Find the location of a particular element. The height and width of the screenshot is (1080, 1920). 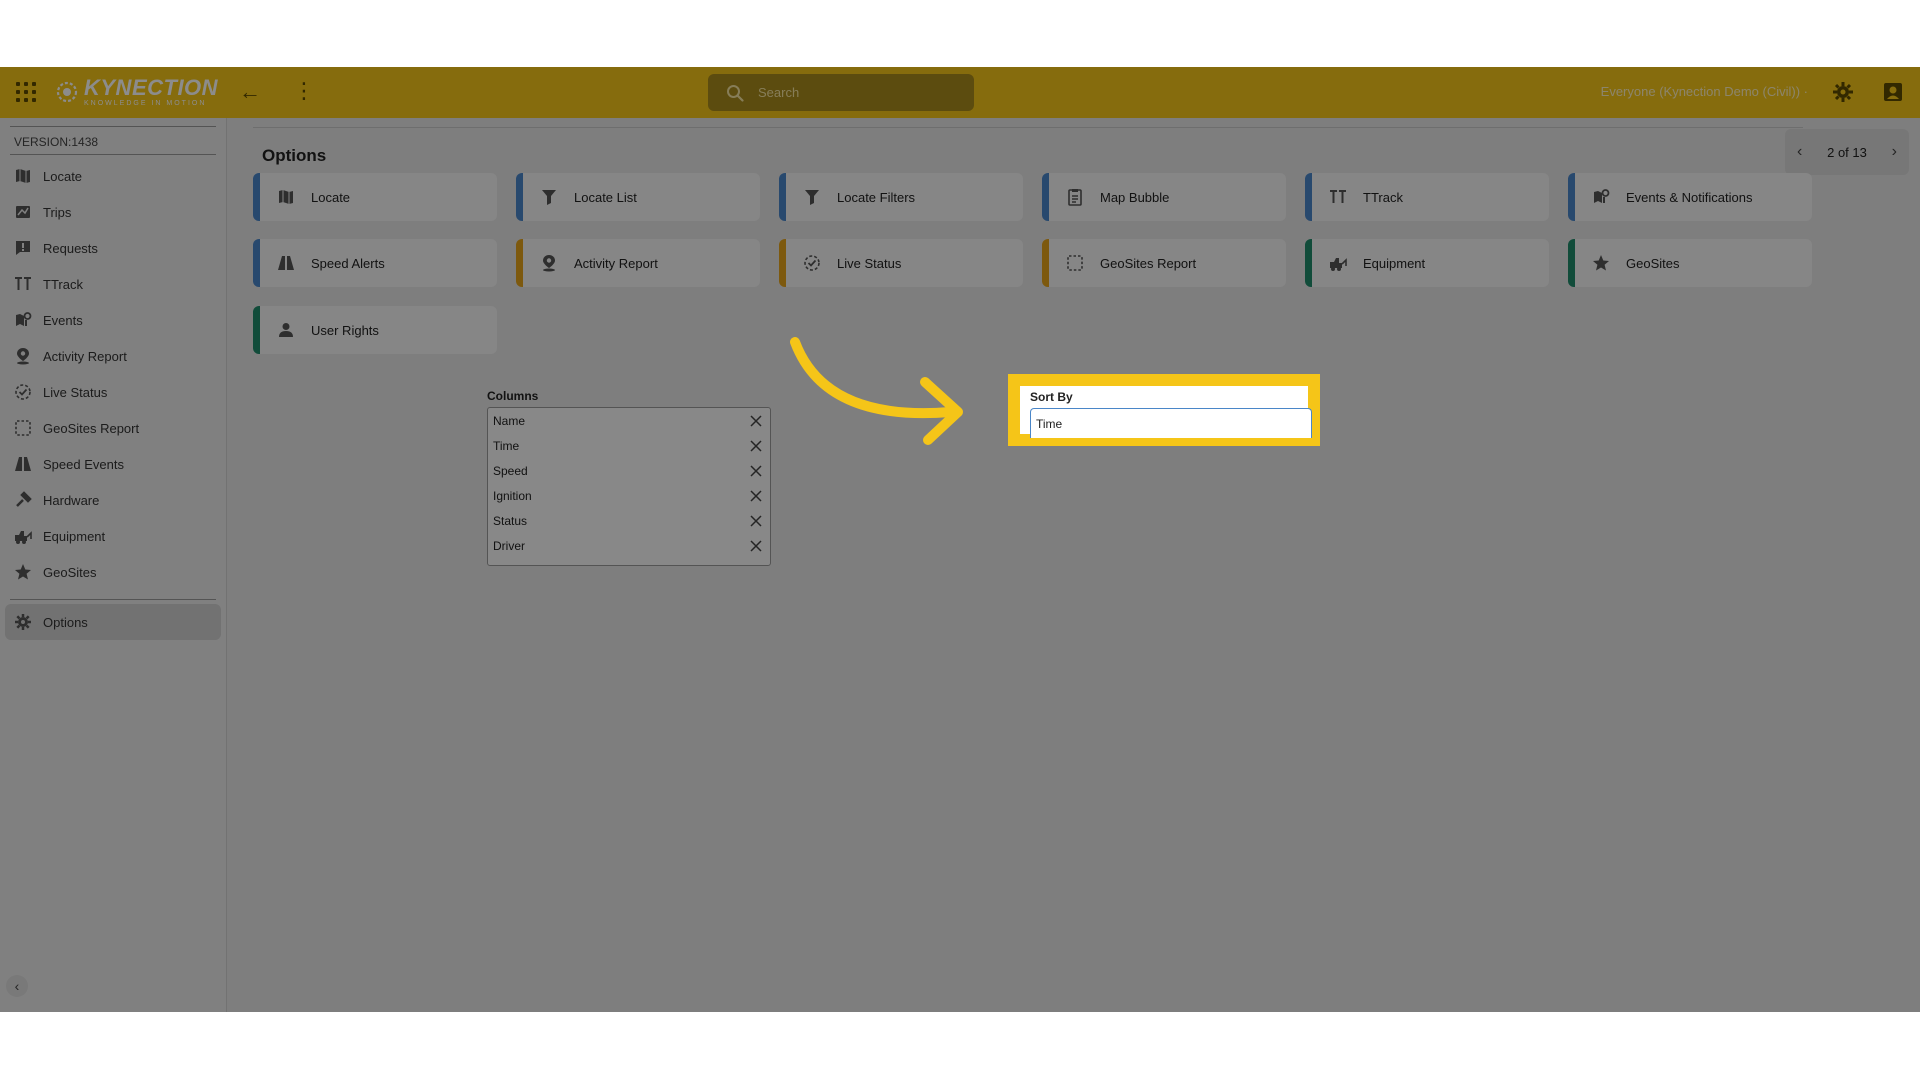

tile-locate-filters: Locate Filters is located at coordinates (901, 197).